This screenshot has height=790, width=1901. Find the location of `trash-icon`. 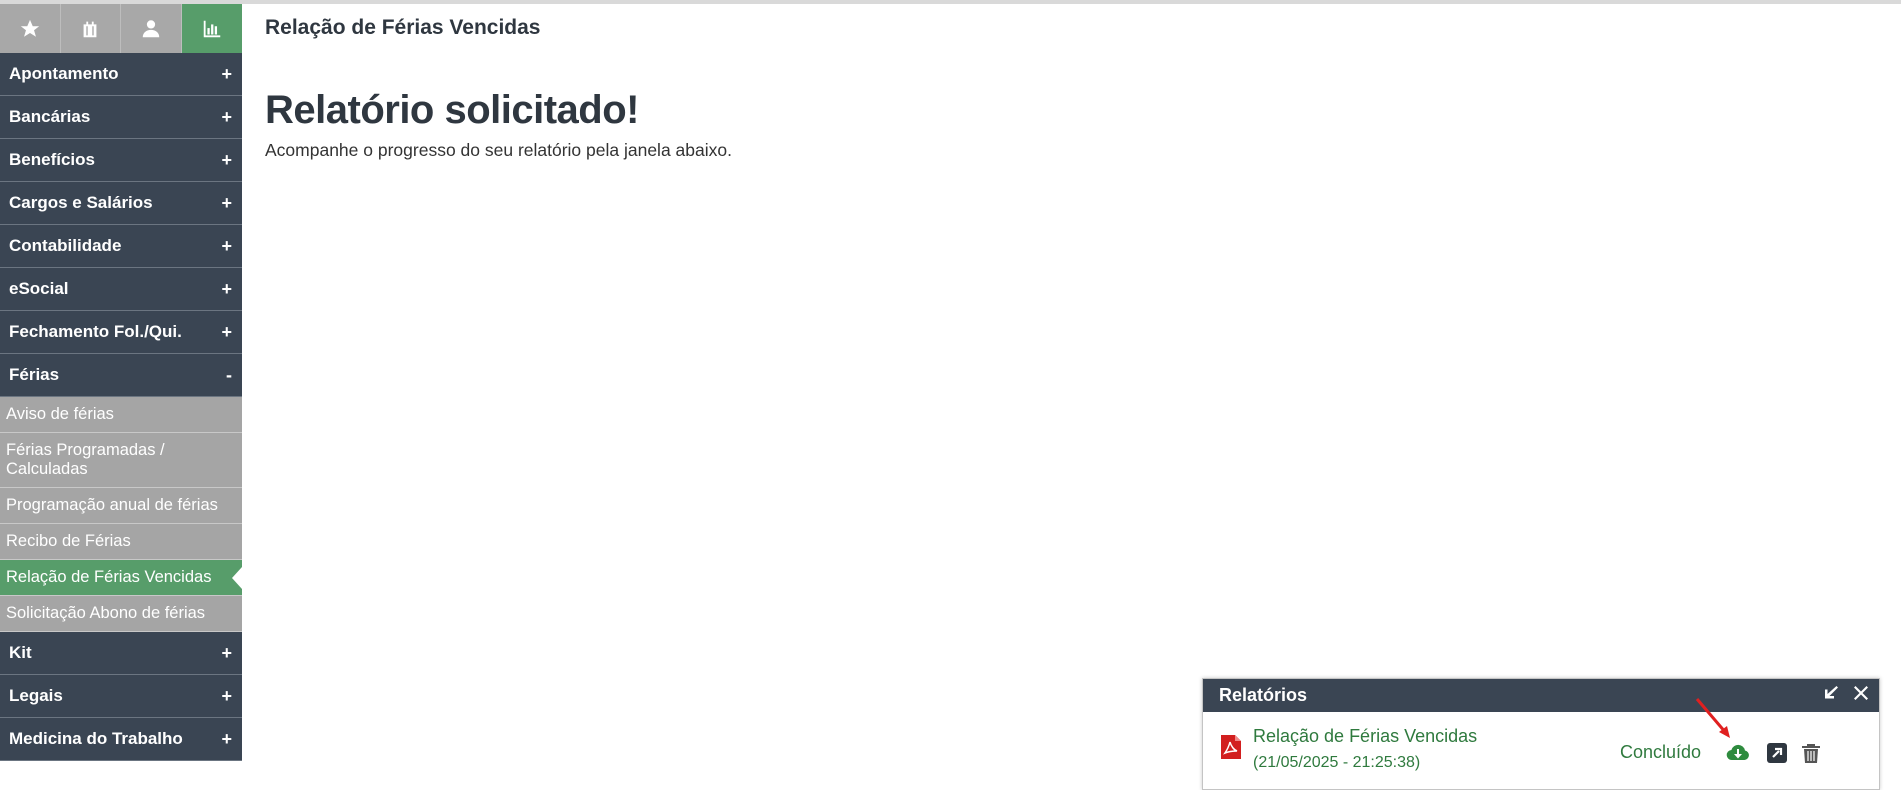

trash-icon is located at coordinates (1811, 753).